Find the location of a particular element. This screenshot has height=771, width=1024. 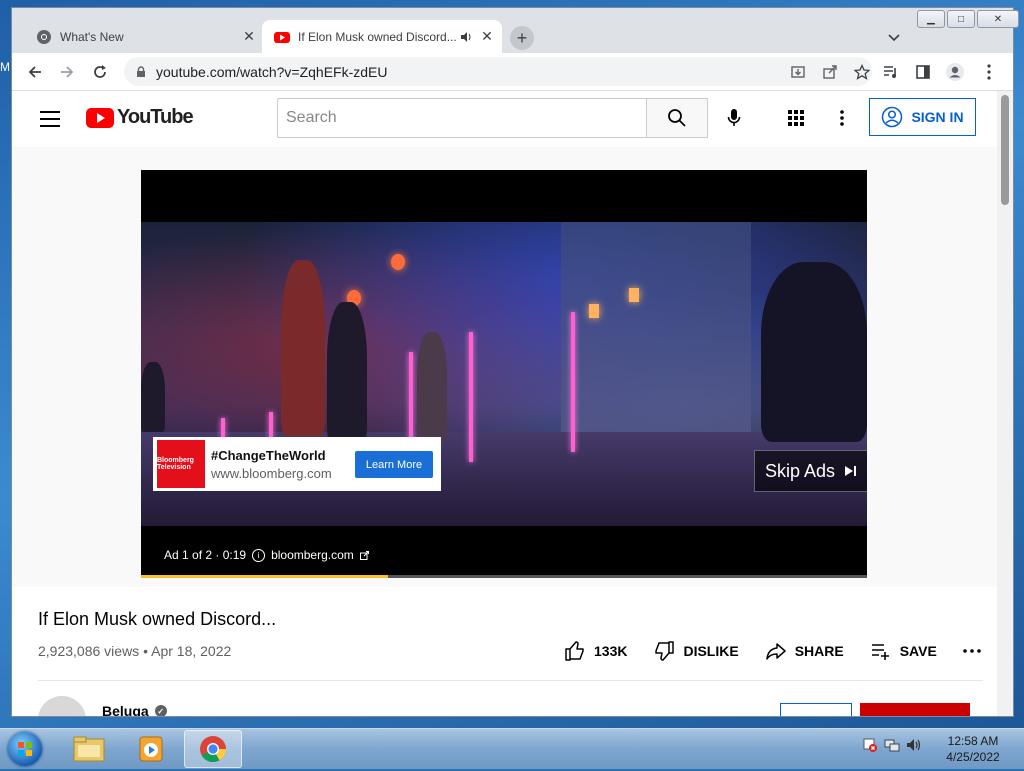

start-button is located at coordinates (25, 749).